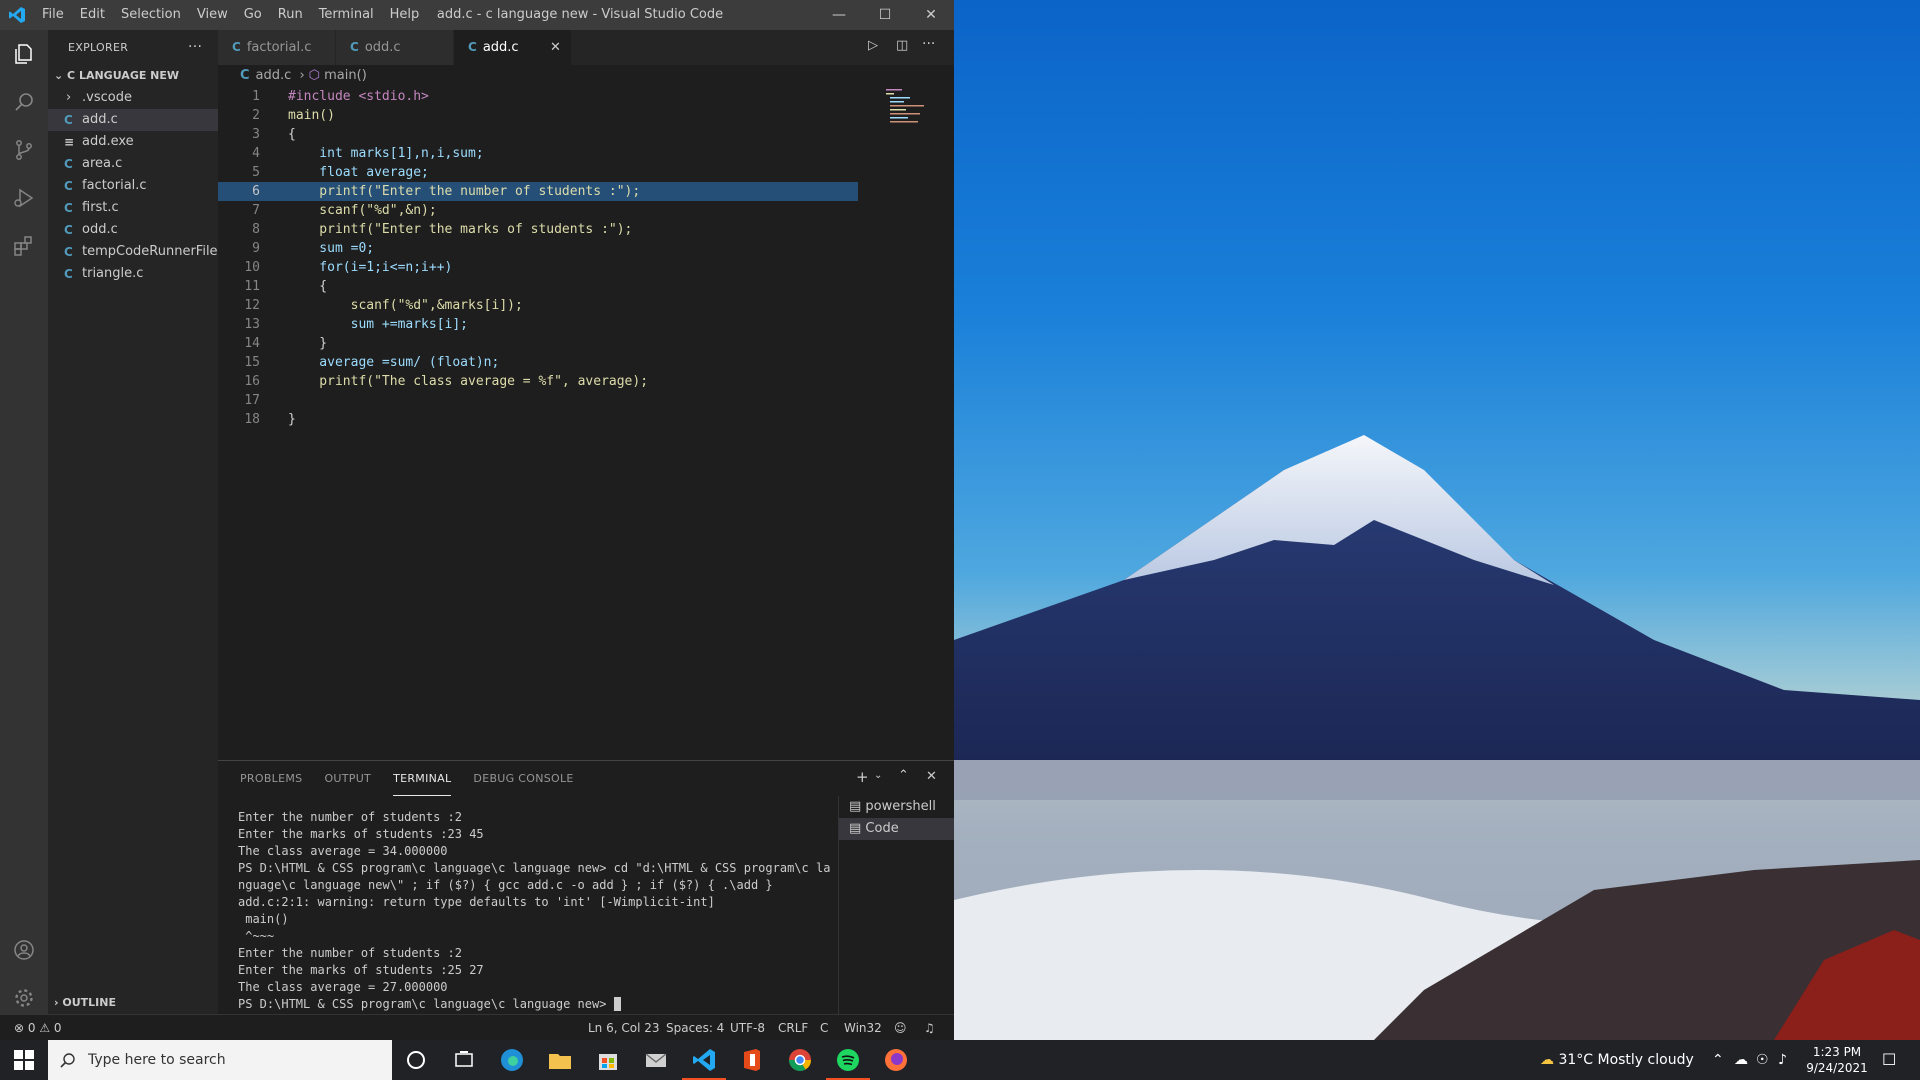 This screenshot has height=1080, width=1920. I want to click on file-item-first-c: Cfirst.c, so click(133, 208).